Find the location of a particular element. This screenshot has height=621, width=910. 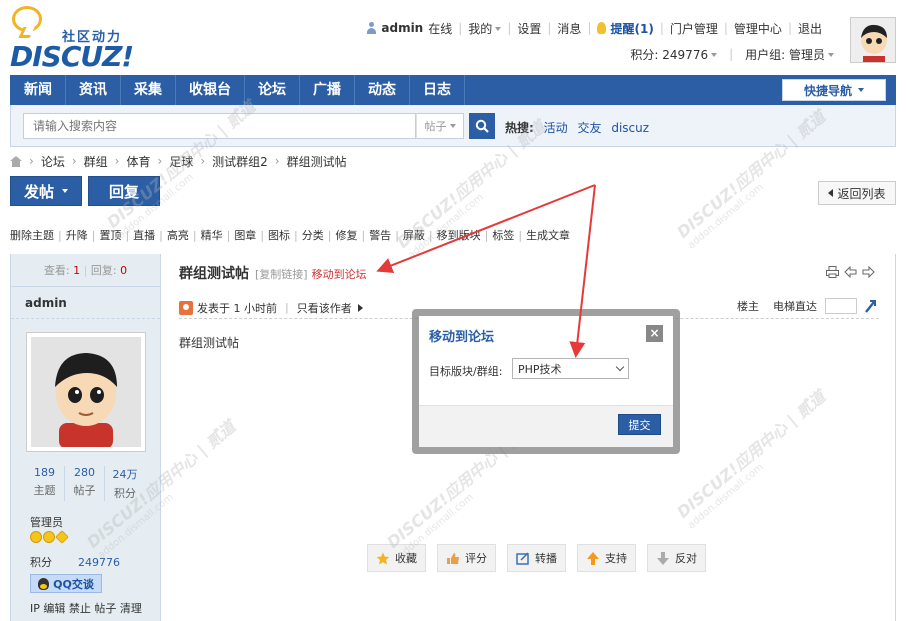

mod-tool: 图章 is located at coordinates (245, 235).